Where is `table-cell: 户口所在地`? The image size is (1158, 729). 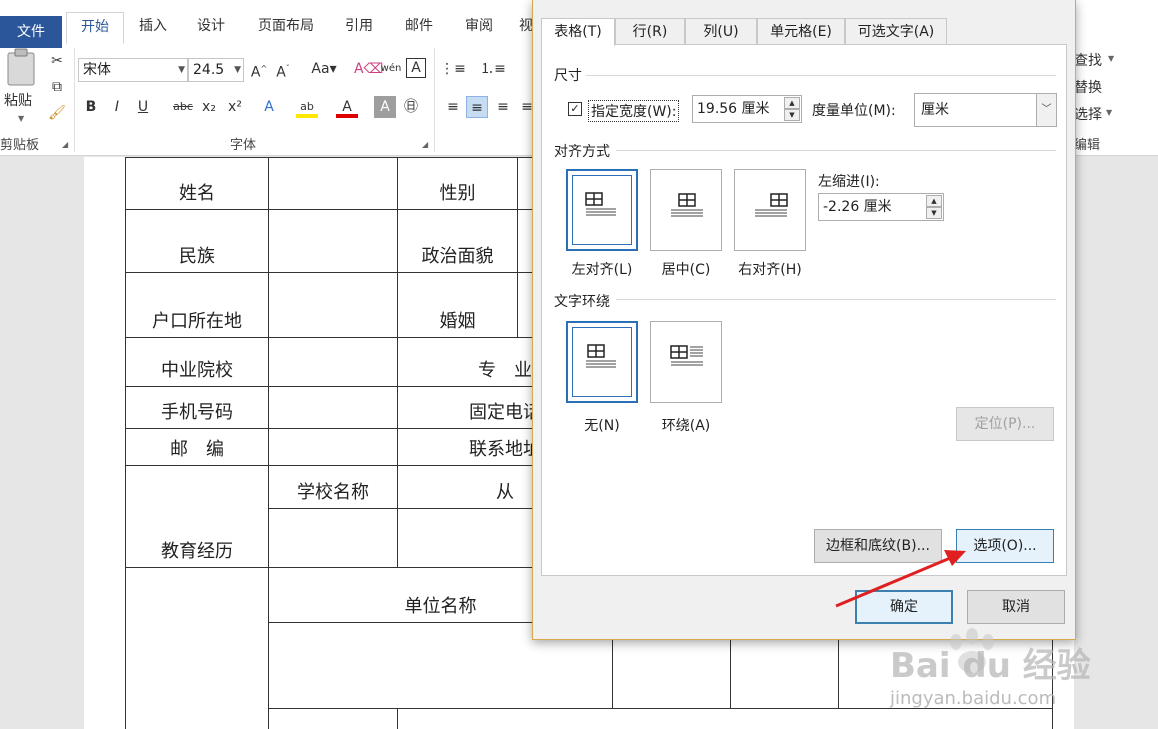 table-cell: 户口所在地 is located at coordinates (197, 305).